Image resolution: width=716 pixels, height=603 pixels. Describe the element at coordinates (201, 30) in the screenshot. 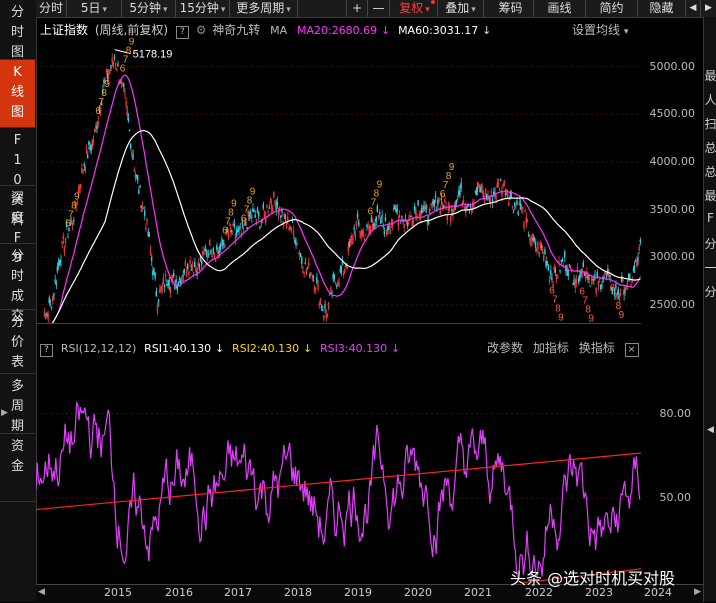

I see `gear-icon: ⚙` at that location.